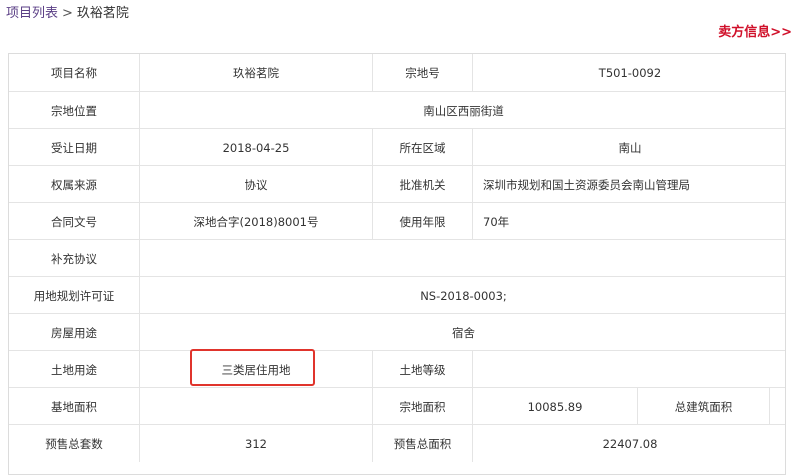 This screenshot has height=475, width=800. What do you see at coordinates (422, 72) in the screenshot?
I see `parcel-no-label: 宗地号` at bounding box center [422, 72].